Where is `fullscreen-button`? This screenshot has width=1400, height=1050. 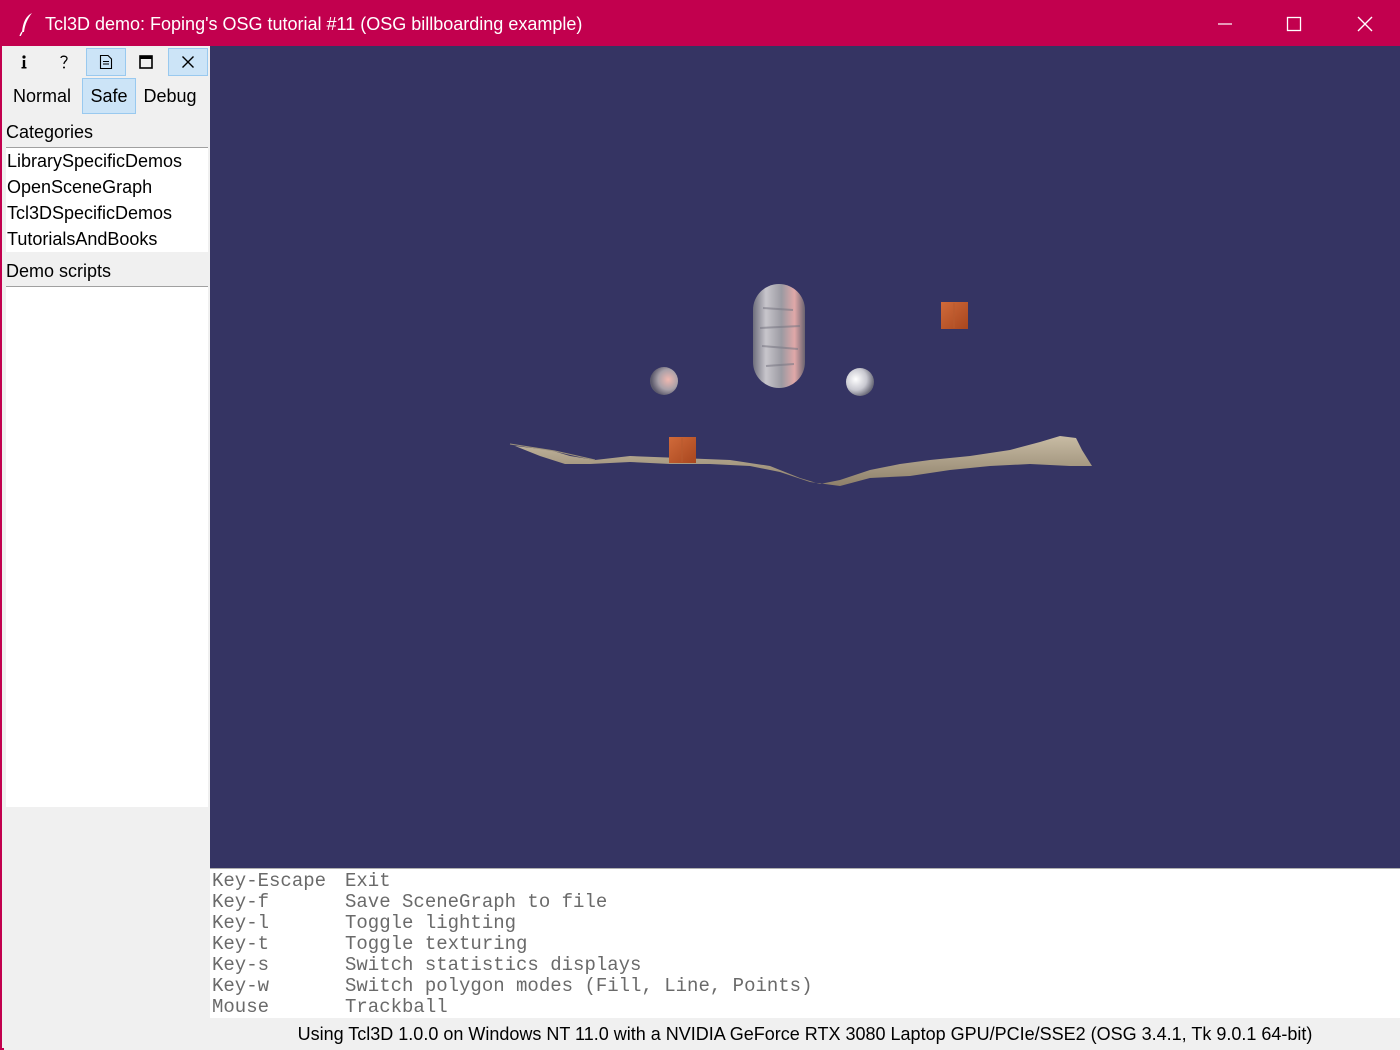 fullscreen-button is located at coordinates (146, 62).